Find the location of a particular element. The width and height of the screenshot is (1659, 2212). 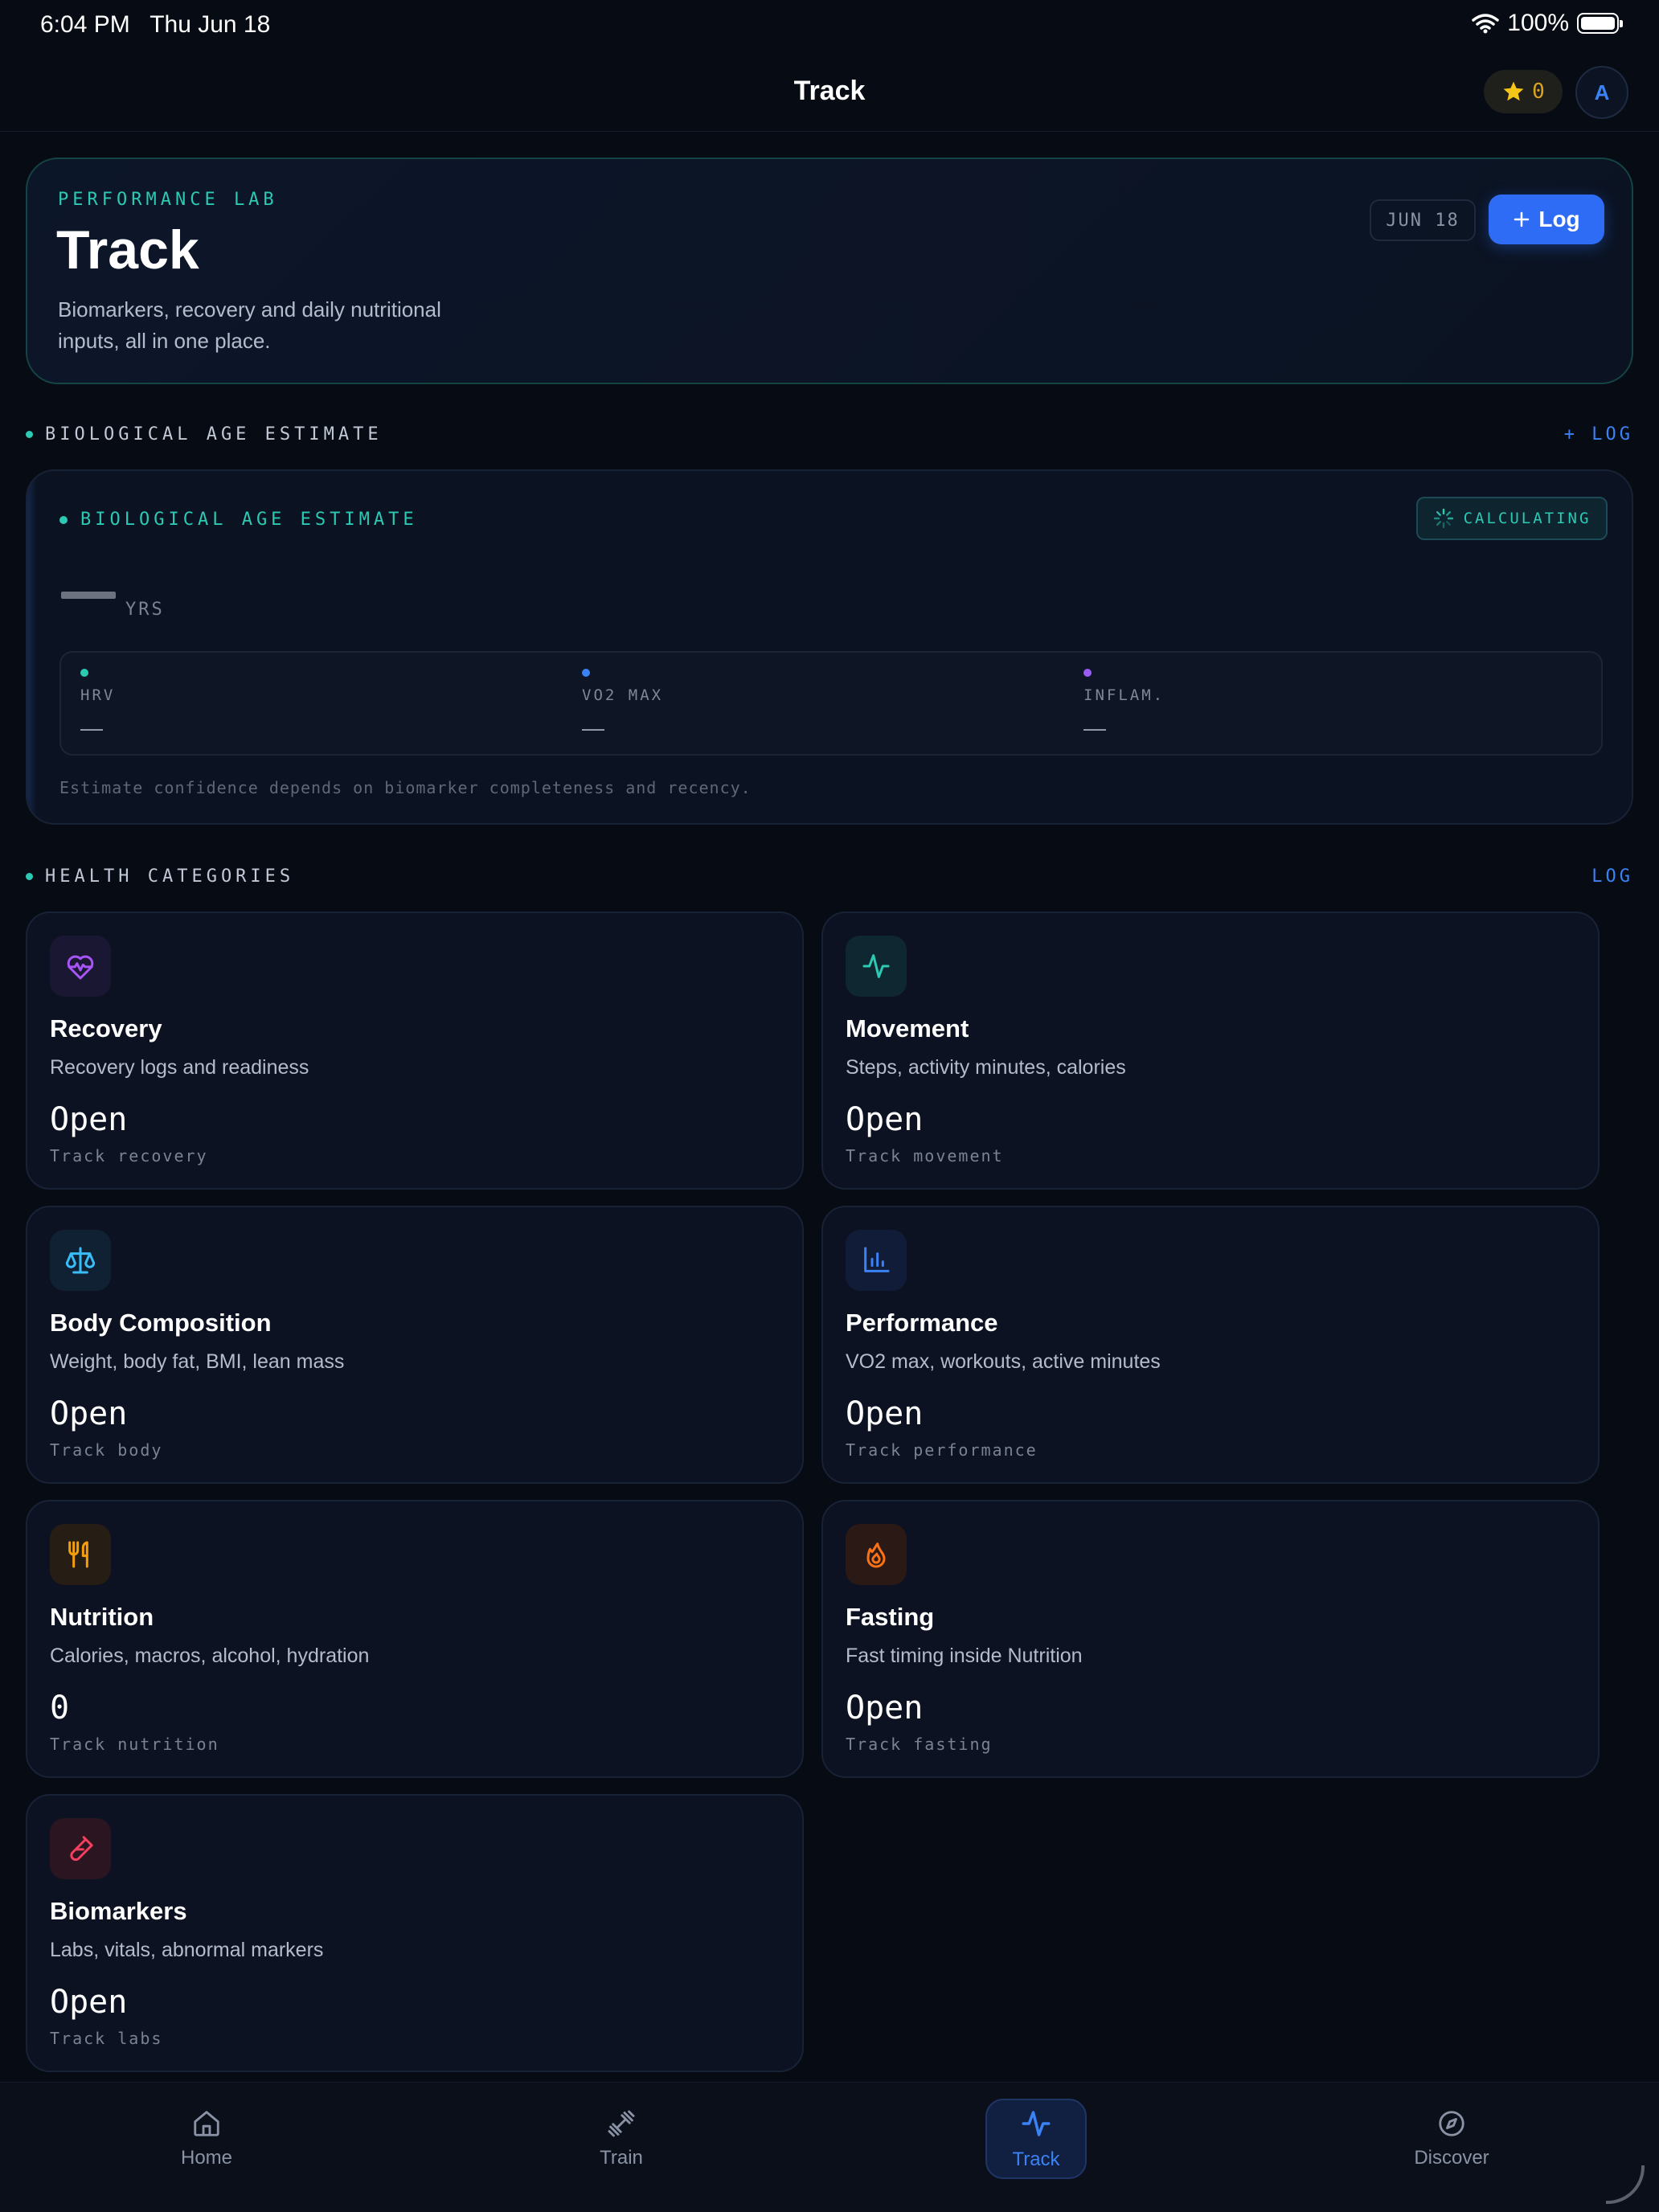

metric-label: VO2 MAX is located at coordinates (623, 695).